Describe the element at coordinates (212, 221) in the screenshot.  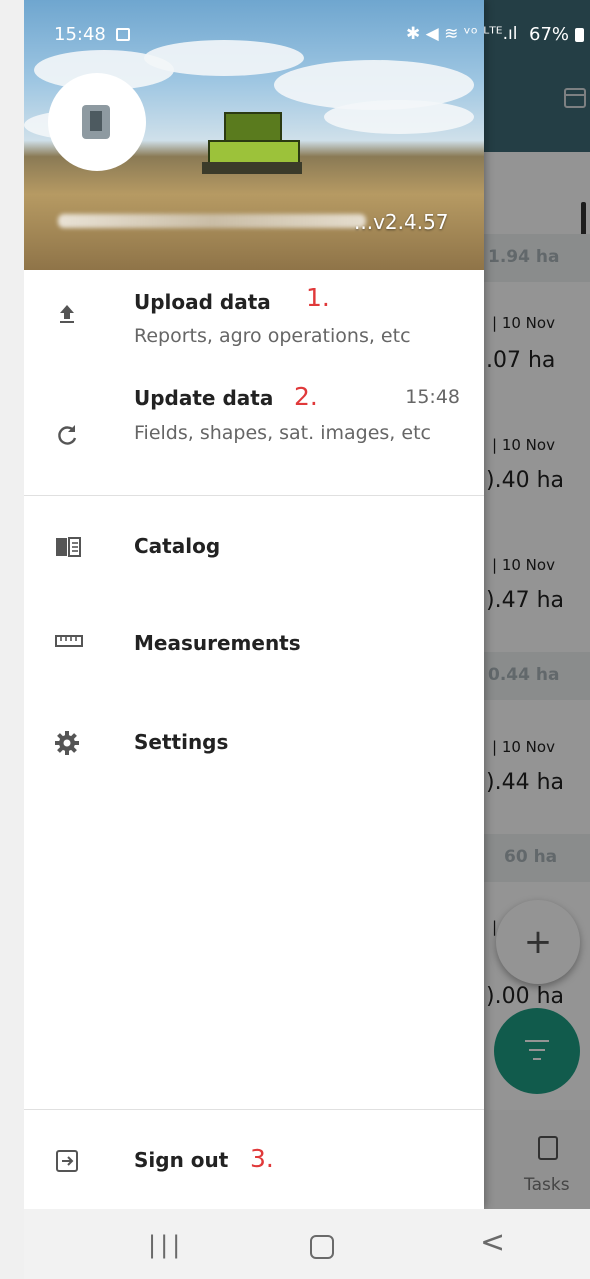
I see `account-name-blurred` at that location.